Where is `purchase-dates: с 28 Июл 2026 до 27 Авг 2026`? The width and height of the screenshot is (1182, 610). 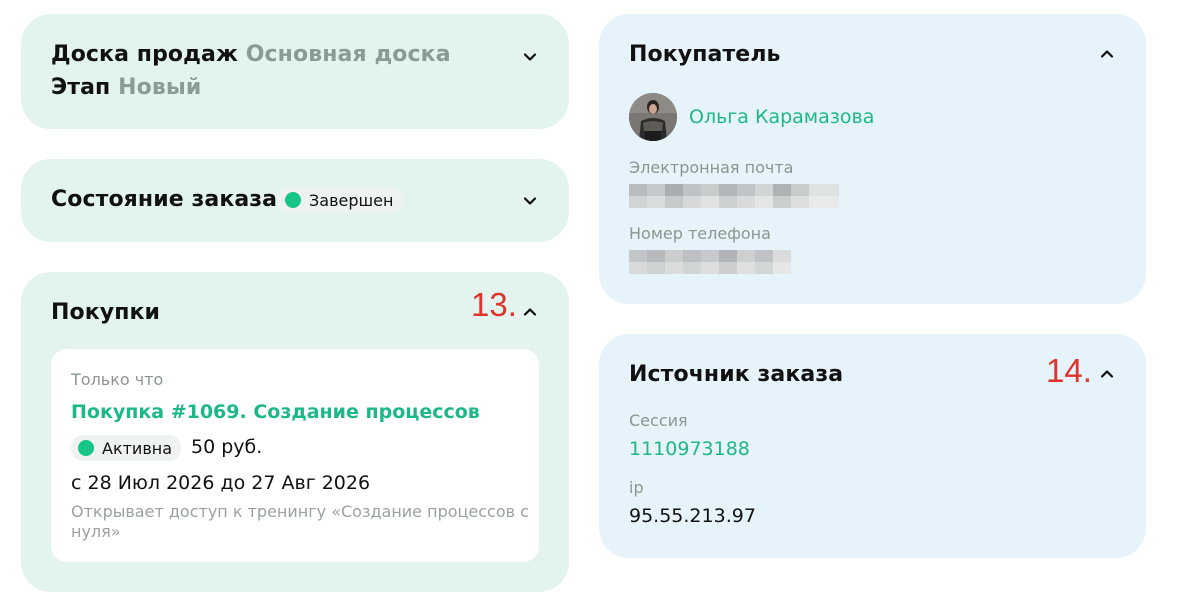
purchase-dates: с 28 Июл 2026 до 27 Авг 2026 is located at coordinates (221, 483).